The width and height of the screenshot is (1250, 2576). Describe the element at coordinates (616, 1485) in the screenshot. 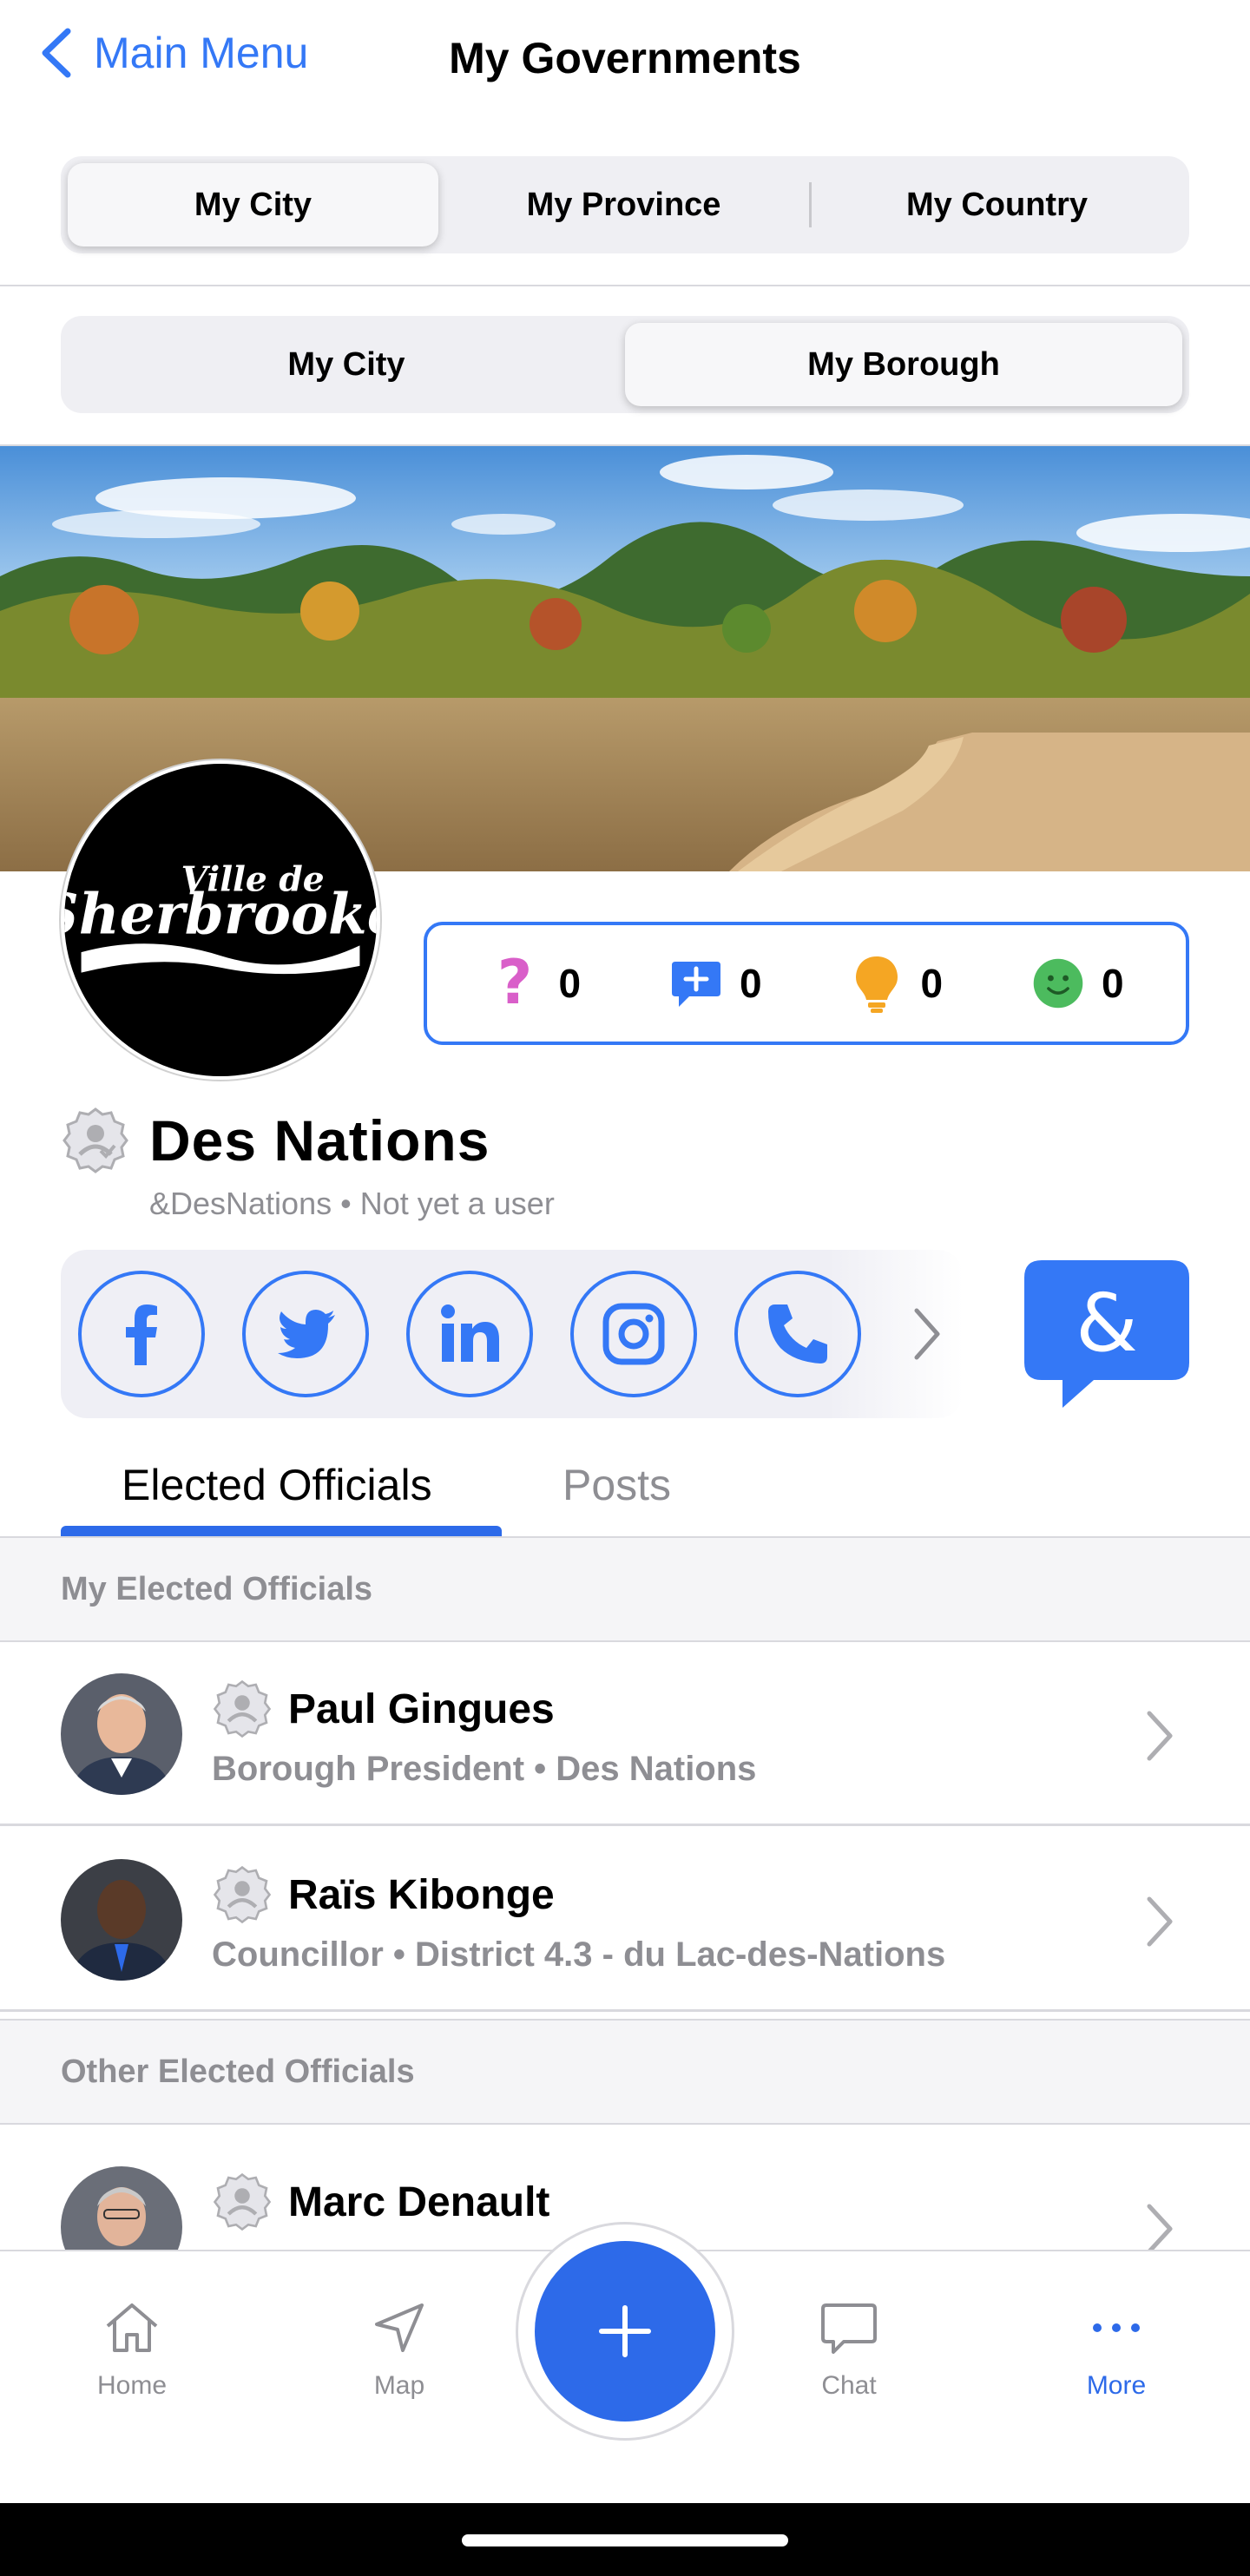

I see `tab-posts: Posts` at that location.